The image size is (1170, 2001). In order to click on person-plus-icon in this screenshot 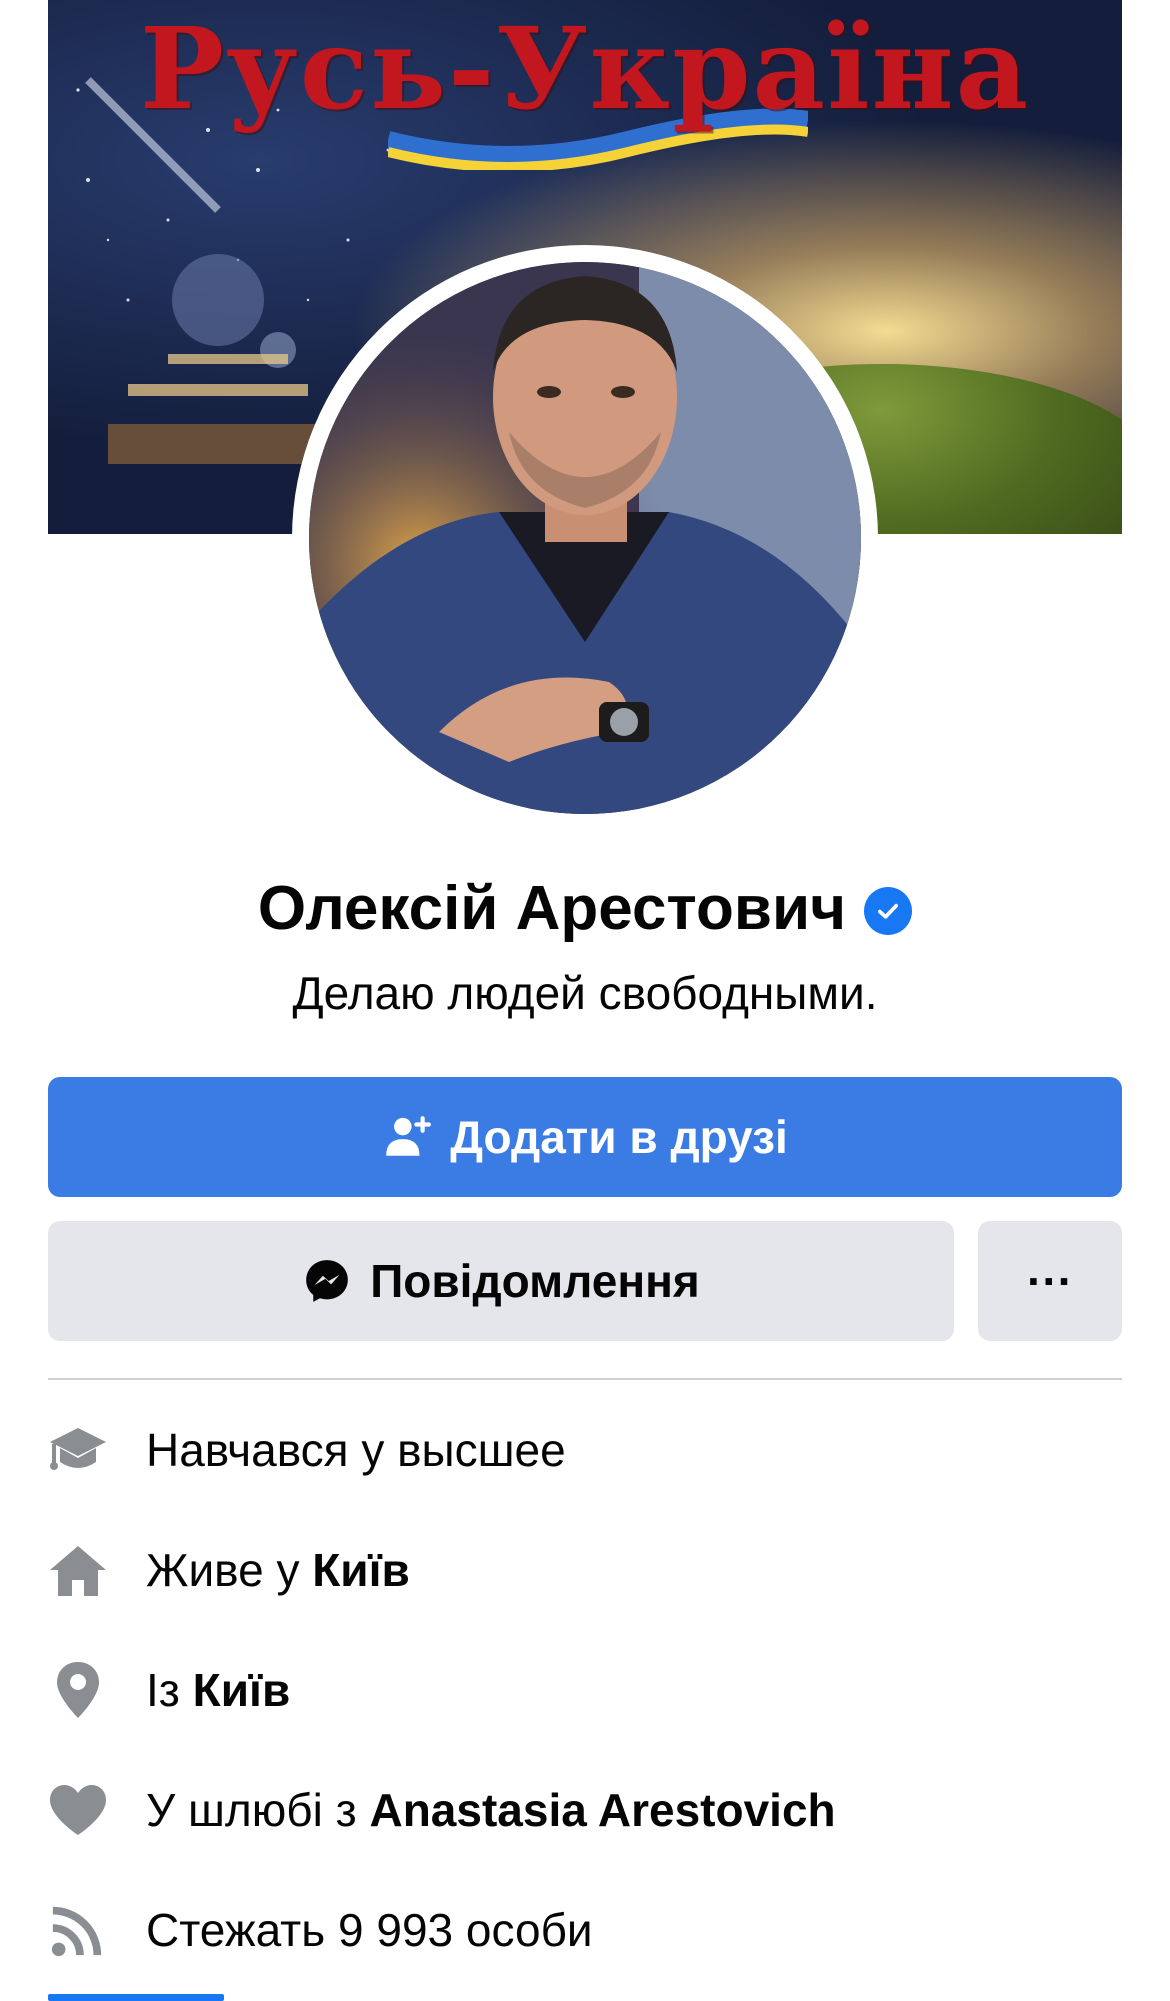, I will do `click(407, 1137)`.